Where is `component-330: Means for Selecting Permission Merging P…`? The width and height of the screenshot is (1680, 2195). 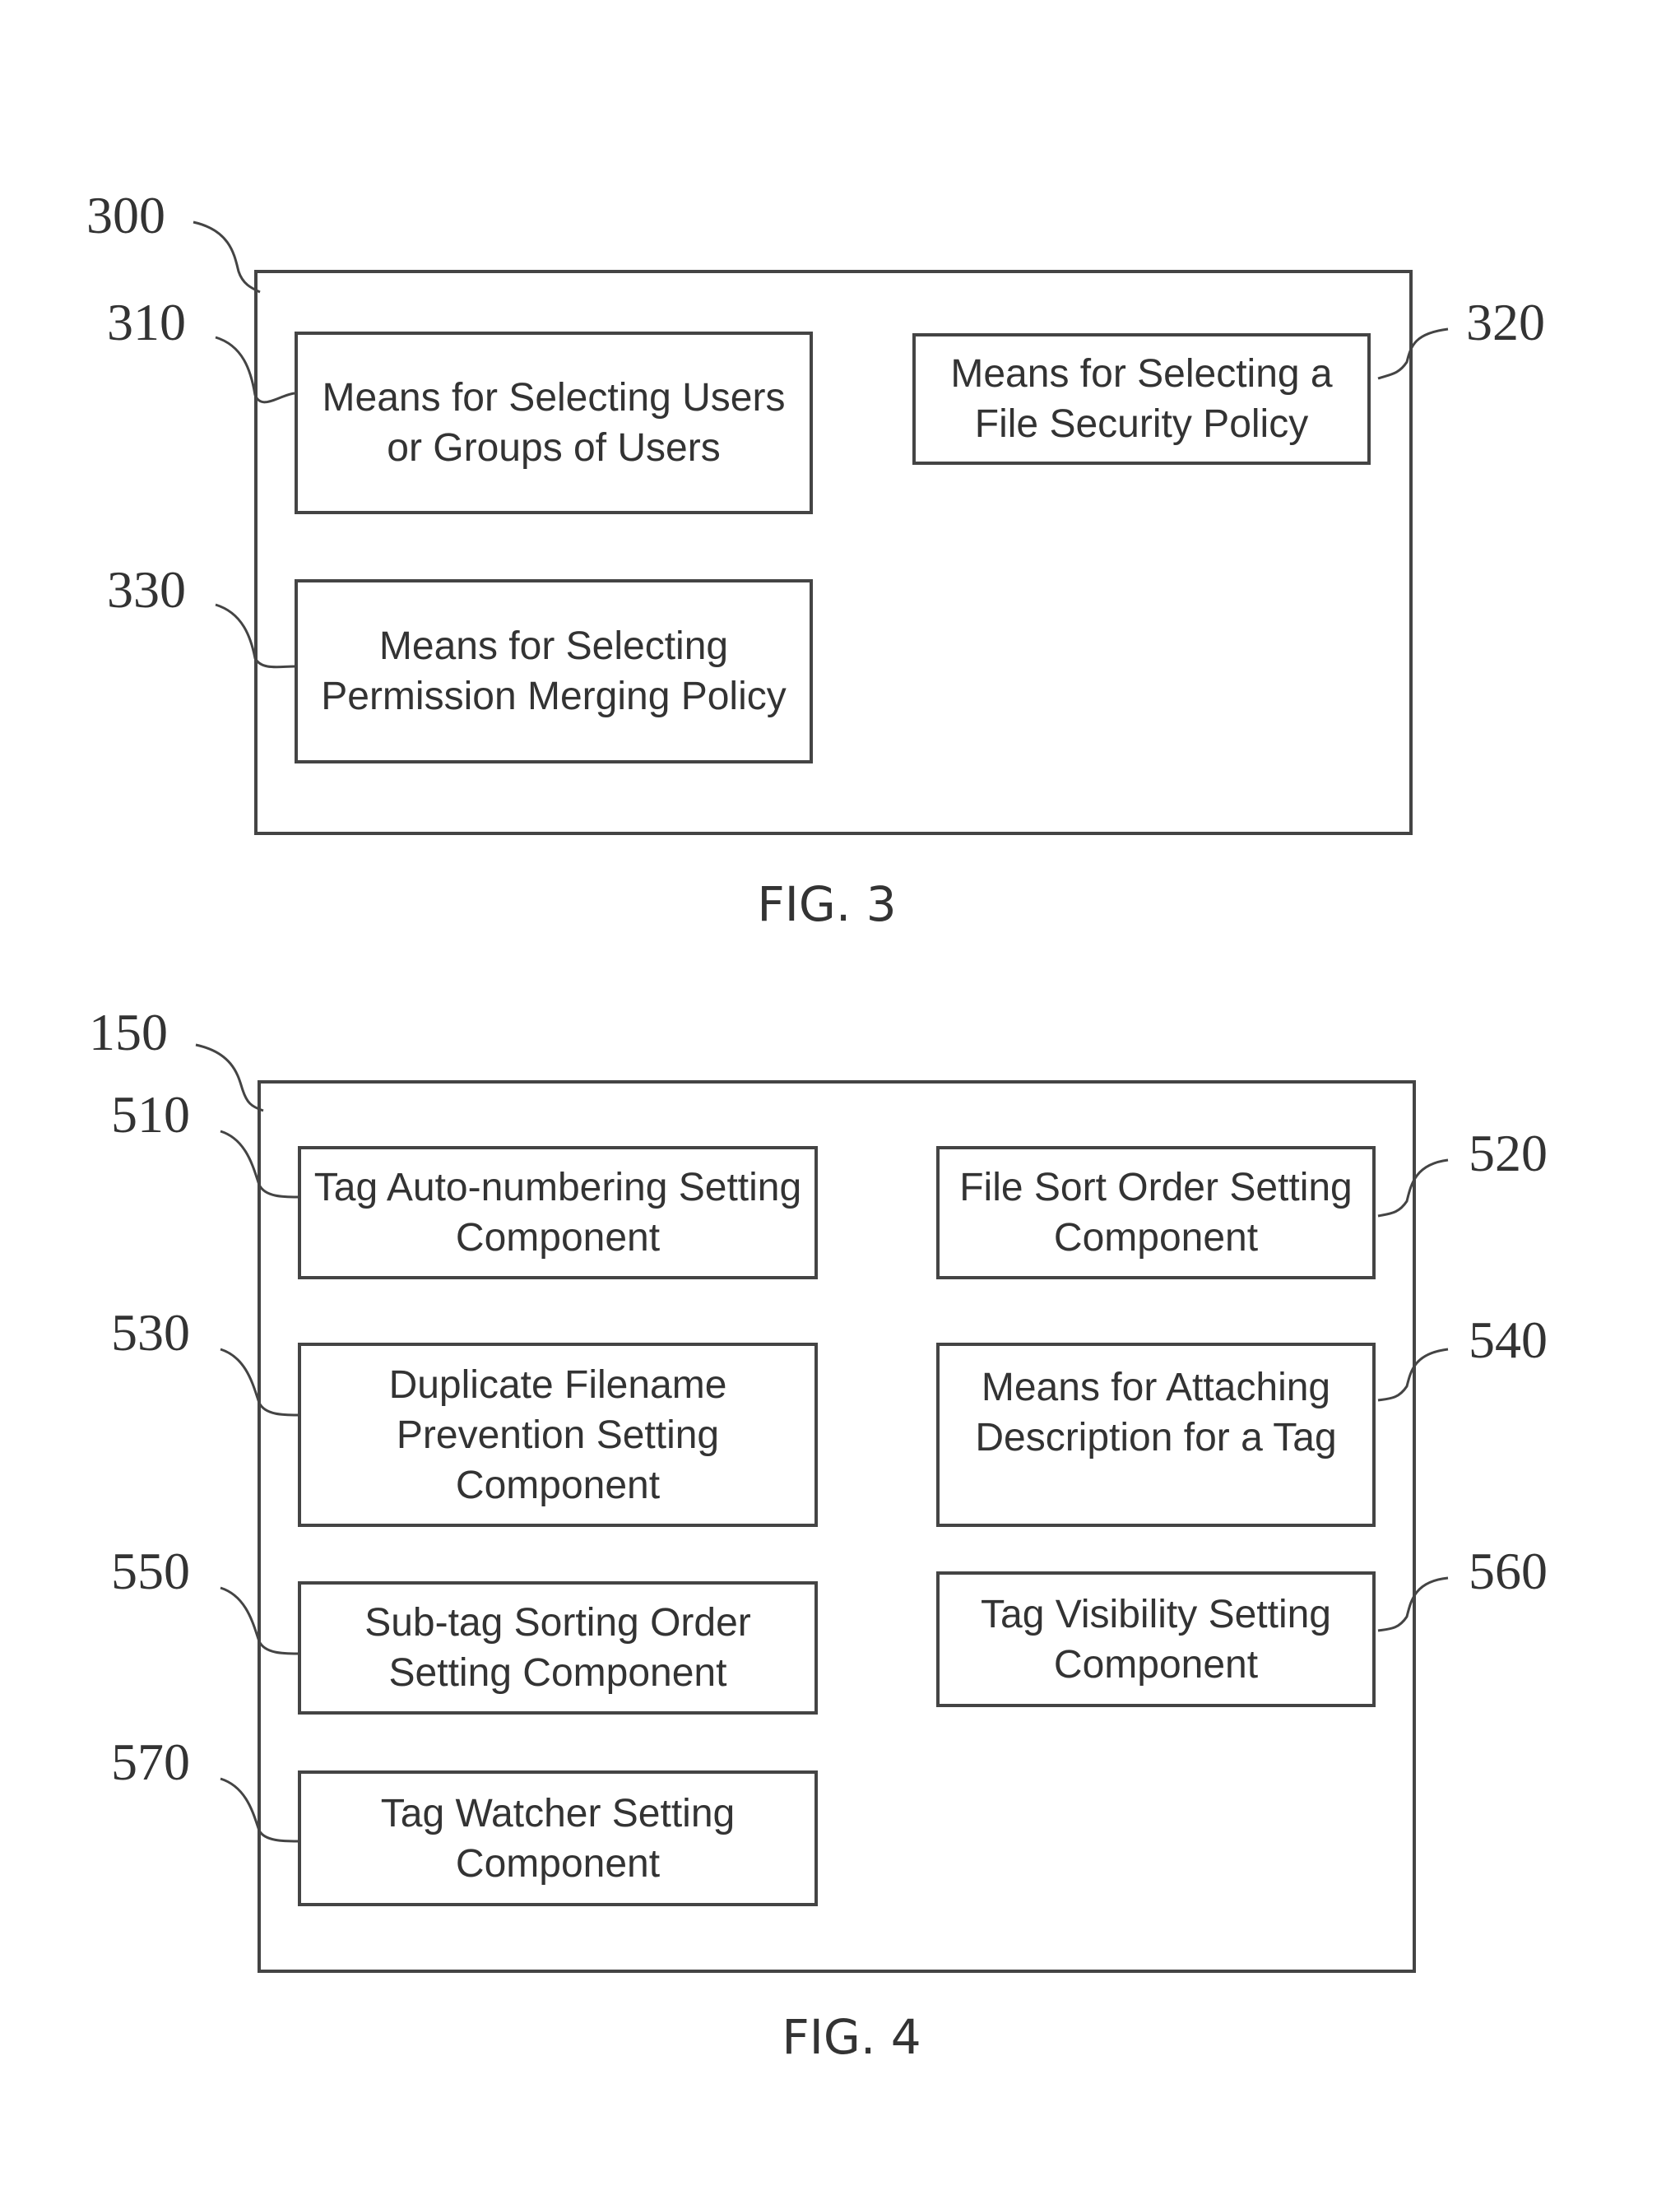 component-330: Means for Selecting Permission Merging P… is located at coordinates (554, 671).